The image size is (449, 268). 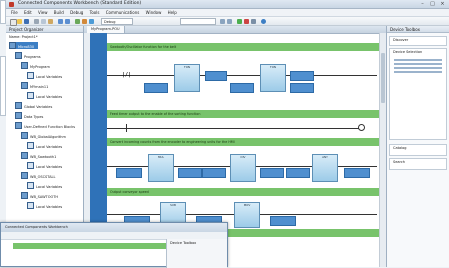 I want to click on close-icon: ×, so click(x=442, y=4).